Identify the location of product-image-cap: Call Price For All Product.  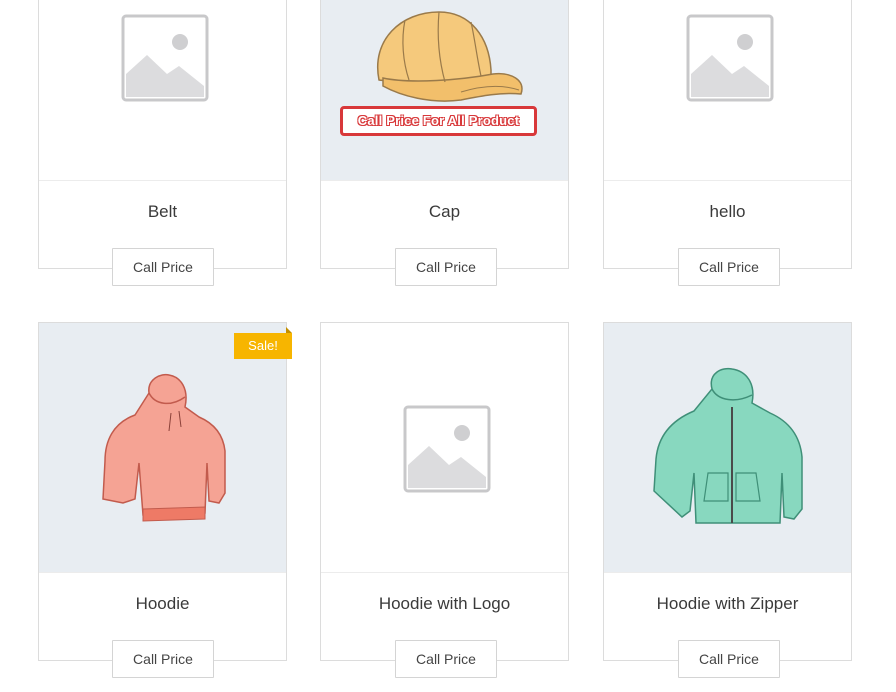
(444, 90).